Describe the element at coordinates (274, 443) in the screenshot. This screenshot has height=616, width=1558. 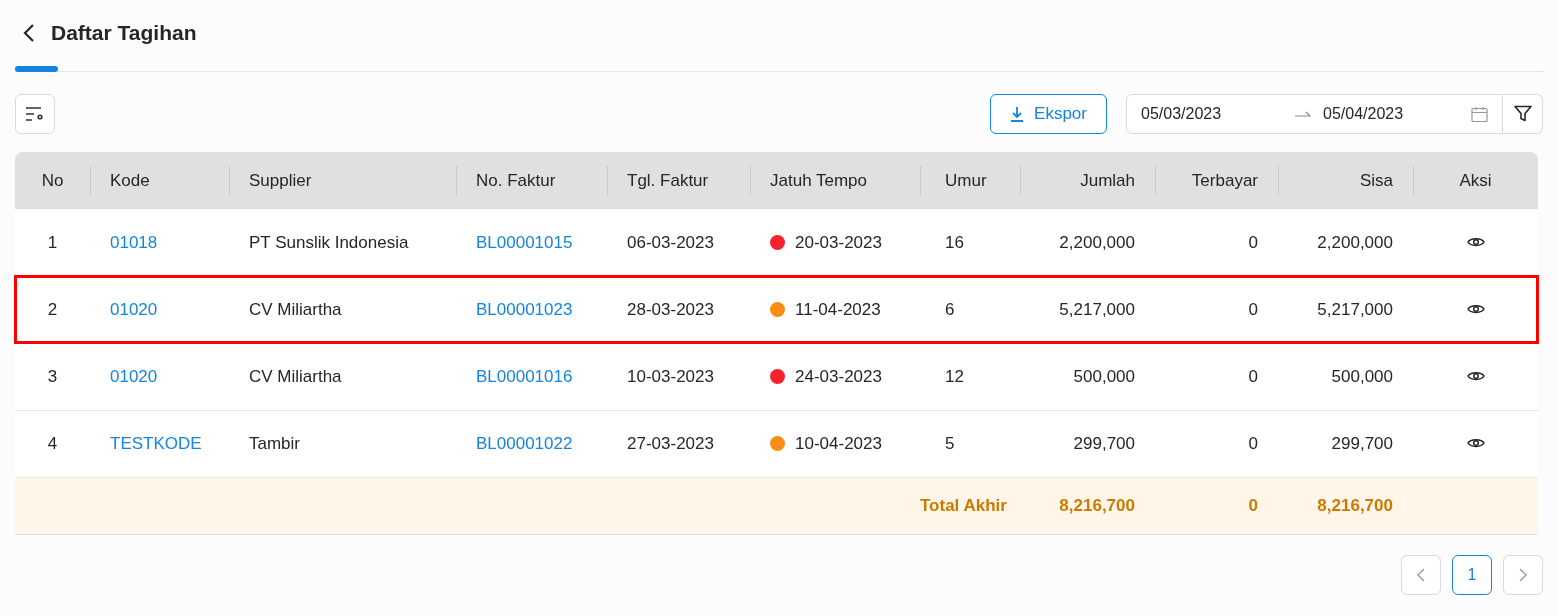
I see `table-cell: Tambir` at that location.